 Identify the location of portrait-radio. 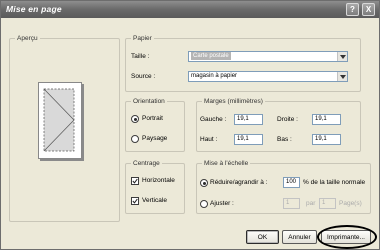
(135, 119).